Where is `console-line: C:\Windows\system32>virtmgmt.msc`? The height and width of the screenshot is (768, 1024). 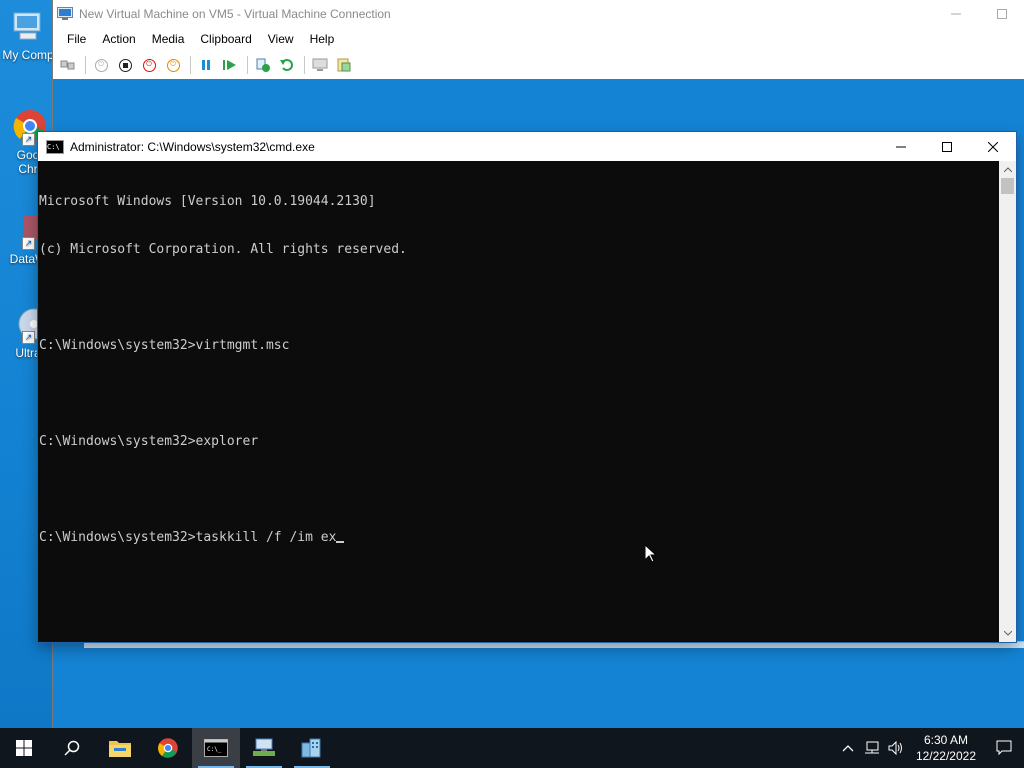 console-line: C:\Windows\system32>virtmgmt.msc is located at coordinates (164, 345).